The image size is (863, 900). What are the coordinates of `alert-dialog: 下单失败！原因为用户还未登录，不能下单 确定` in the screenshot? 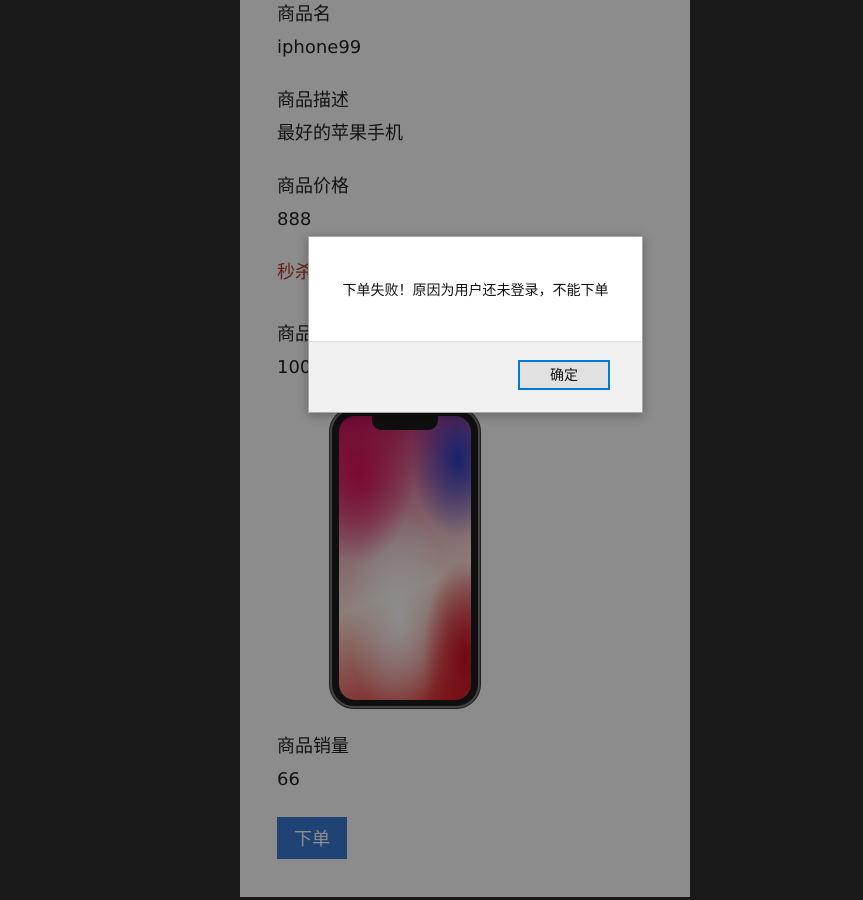 It's located at (475, 324).